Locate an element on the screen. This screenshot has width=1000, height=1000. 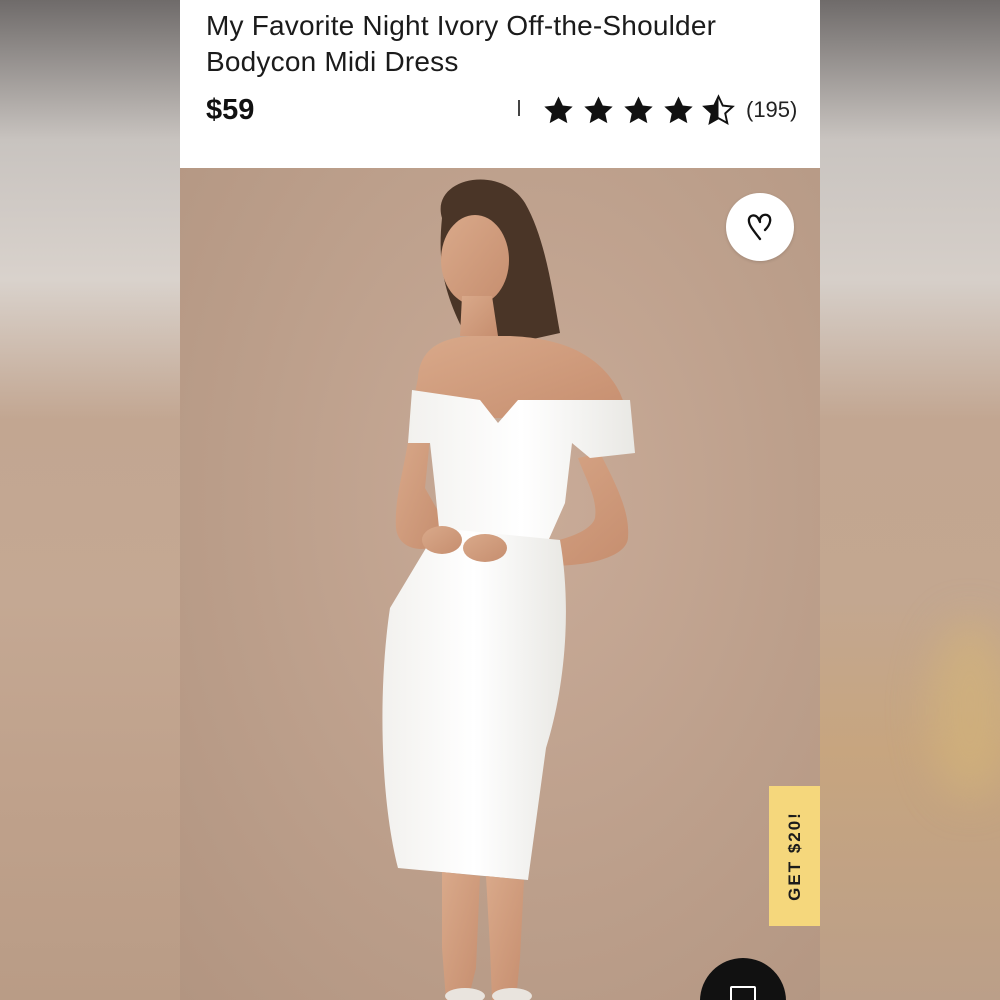
promo-label: GET $20! is located at coordinates (794, 856).